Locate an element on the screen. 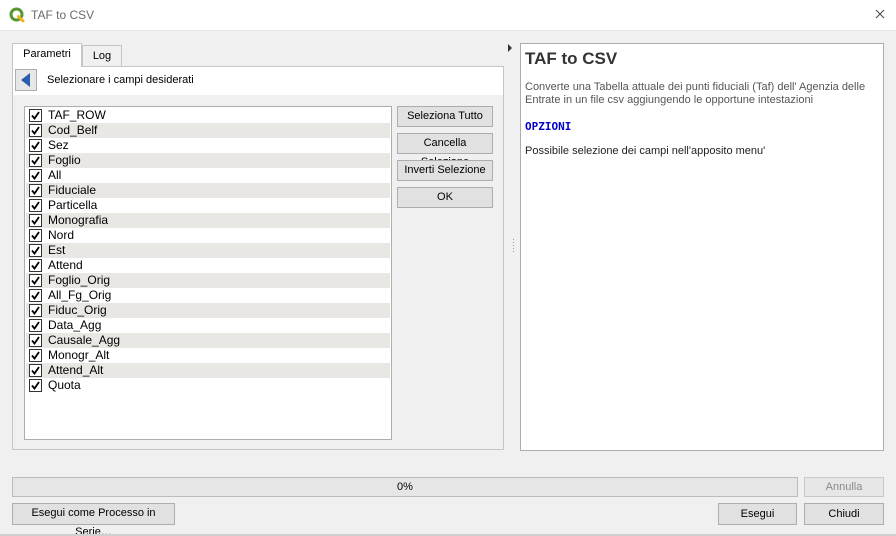 The image size is (896, 536). field-label: All is located at coordinates (55, 175).